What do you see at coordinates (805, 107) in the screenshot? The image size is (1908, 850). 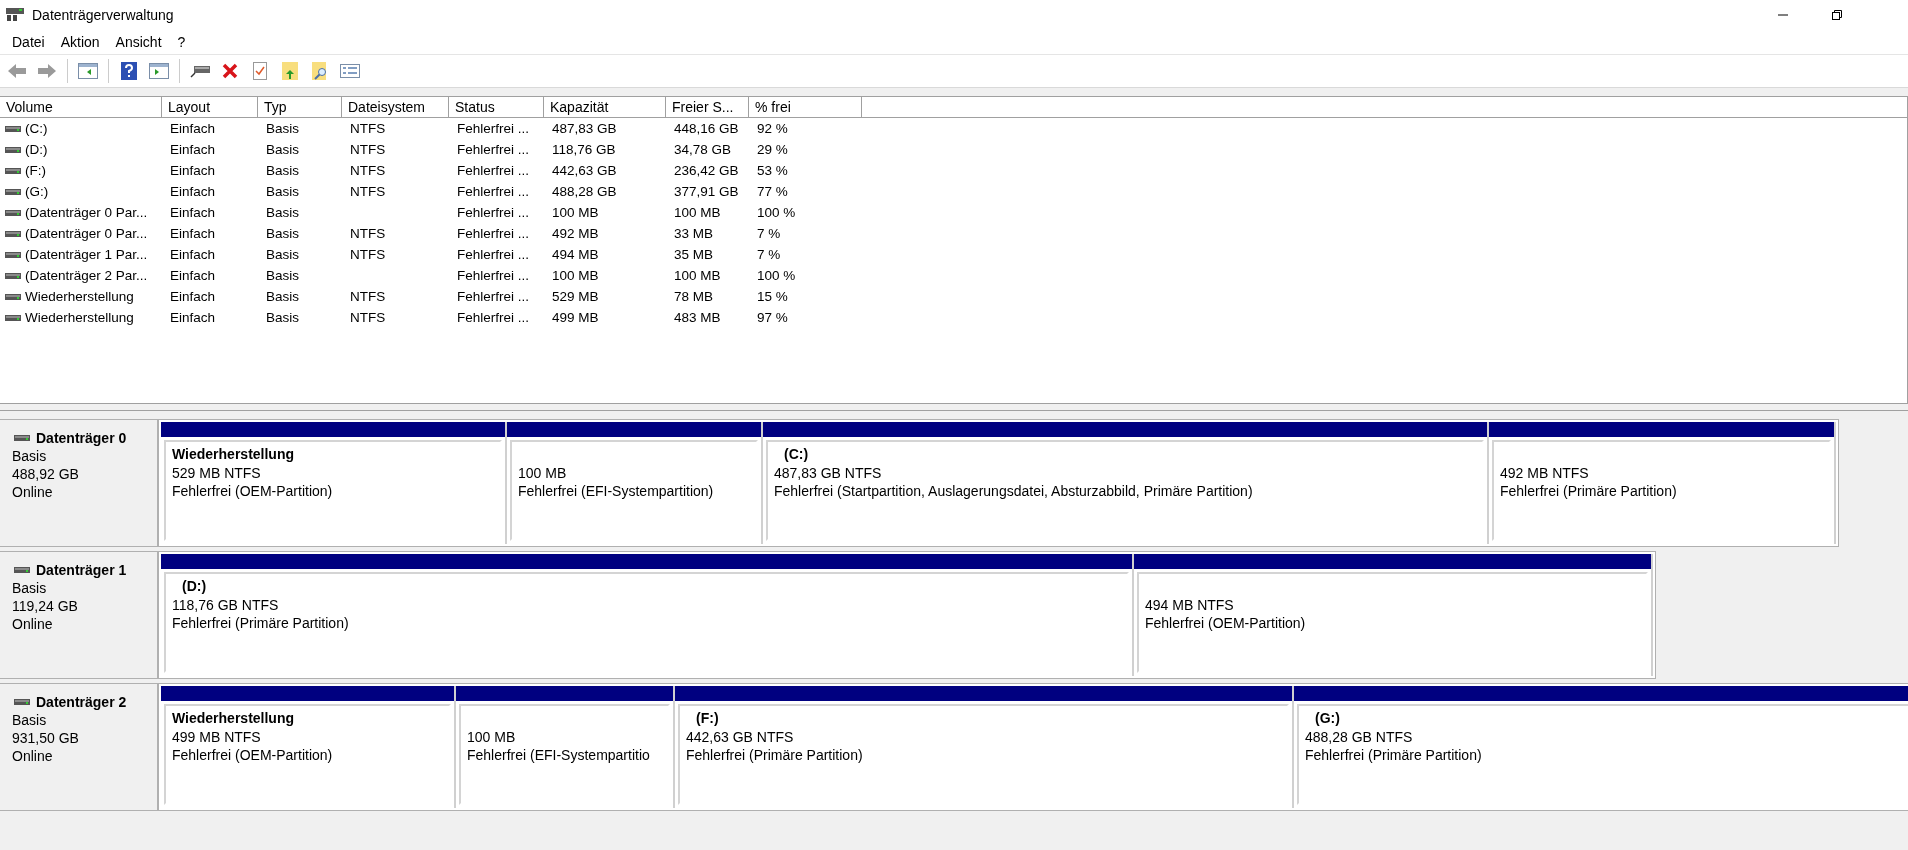 I see `column-header: % frei` at bounding box center [805, 107].